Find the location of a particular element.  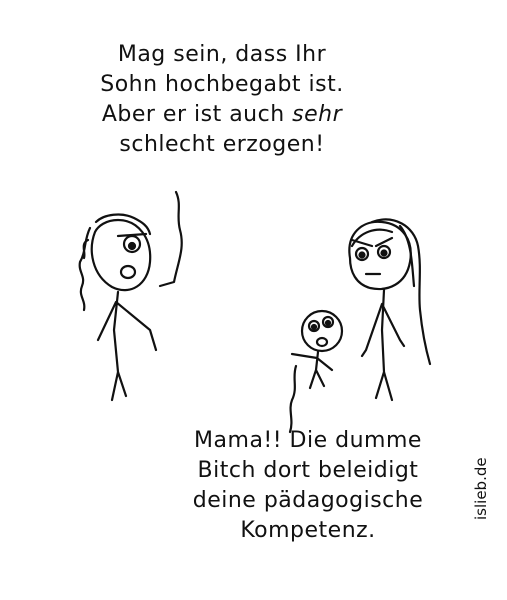

right-woman-body is located at coordinates (383, 345).